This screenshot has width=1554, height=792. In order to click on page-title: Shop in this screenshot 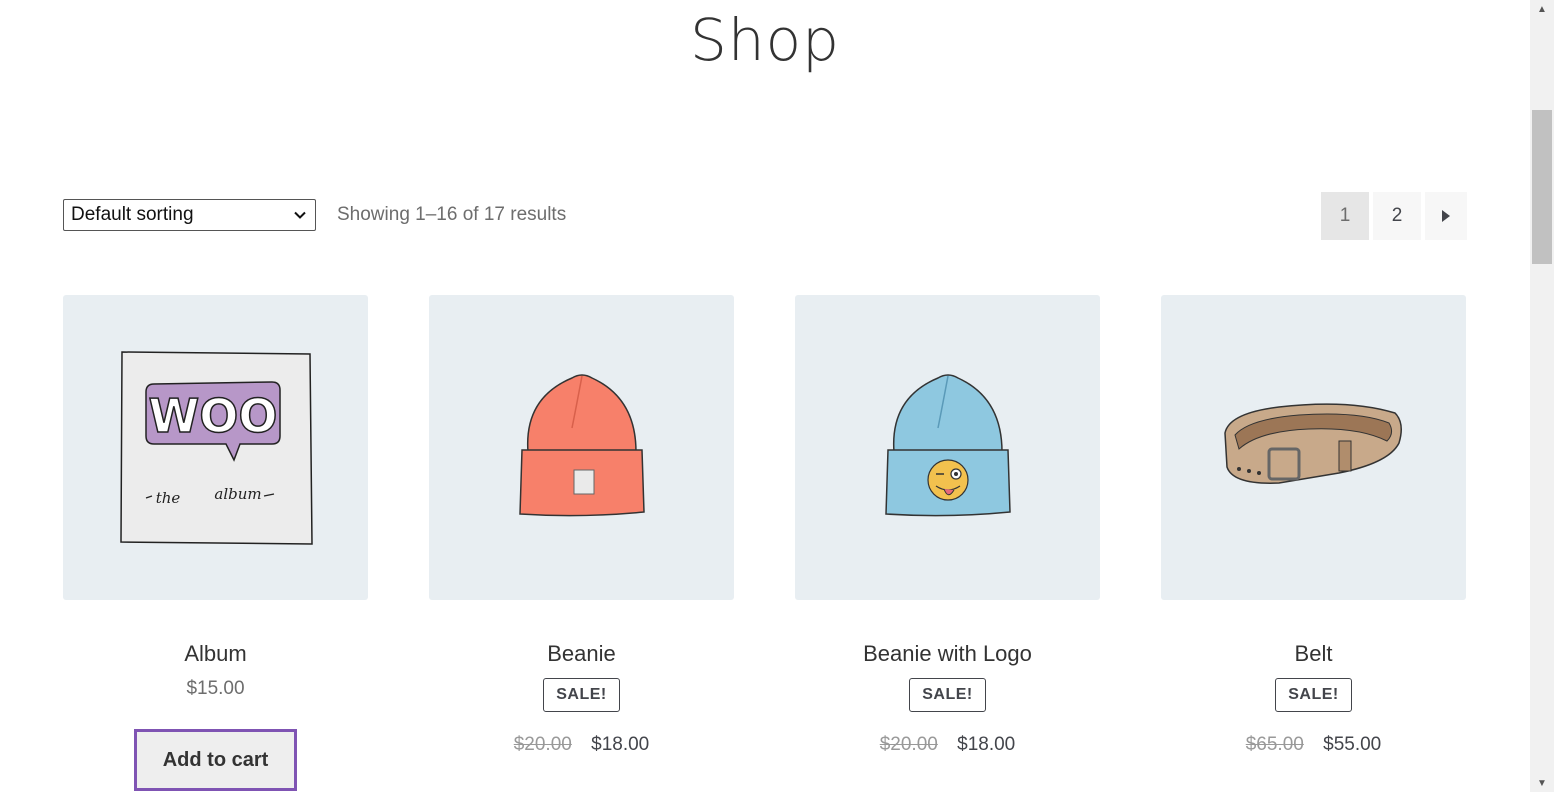, I will do `click(765, 39)`.